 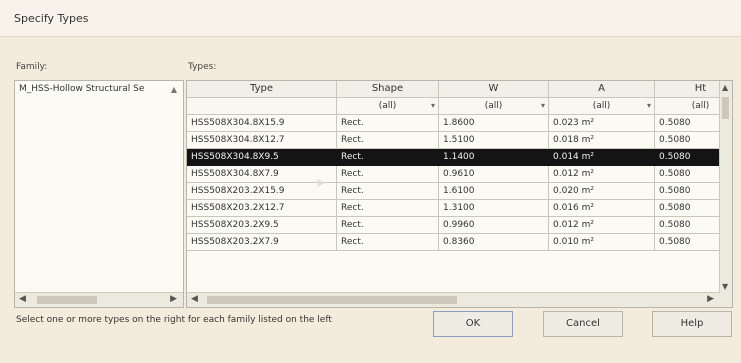 What do you see at coordinates (602, 89) in the screenshot?
I see `column-header-a: A` at bounding box center [602, 89].